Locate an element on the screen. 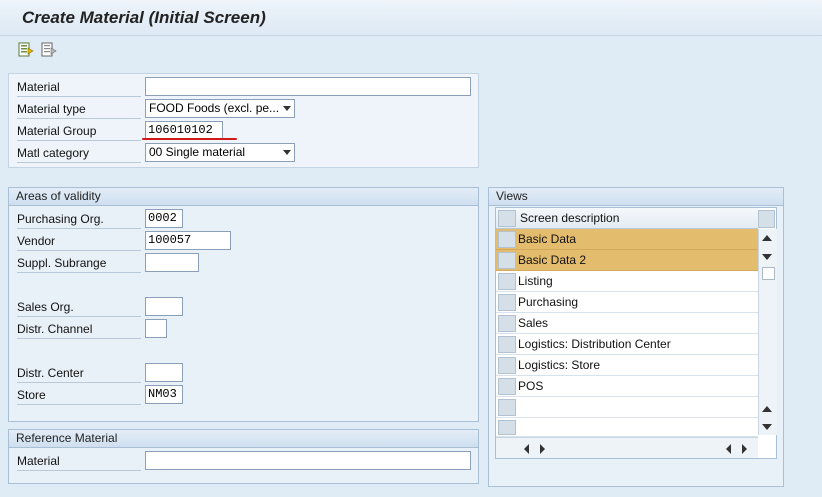 The height and width of the screenshot is (497, 822). table-row: Sales is located at coordinates (627, 323).